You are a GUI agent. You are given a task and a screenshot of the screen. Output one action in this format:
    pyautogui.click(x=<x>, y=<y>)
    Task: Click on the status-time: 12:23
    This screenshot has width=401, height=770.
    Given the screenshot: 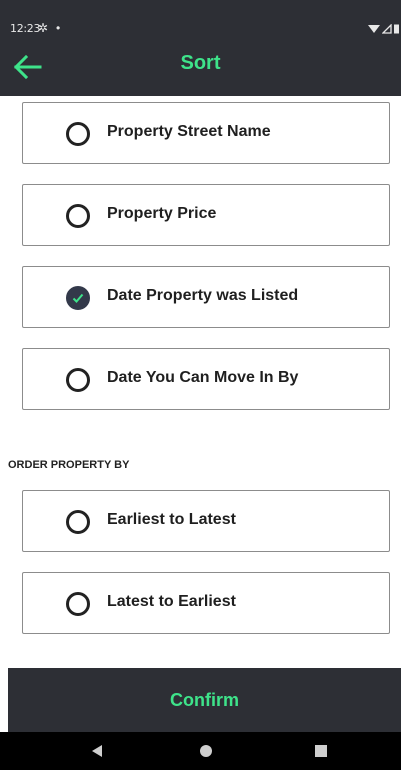 What is the action you would take?
    pyautogui.click(x=25, y=28)
    